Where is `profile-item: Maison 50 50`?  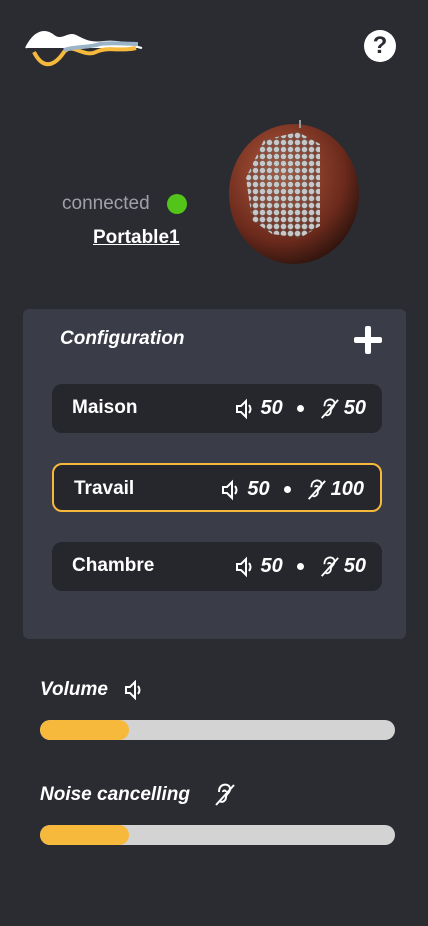 profile-item: Maison 50 50 is located at coordinates (217, 408).